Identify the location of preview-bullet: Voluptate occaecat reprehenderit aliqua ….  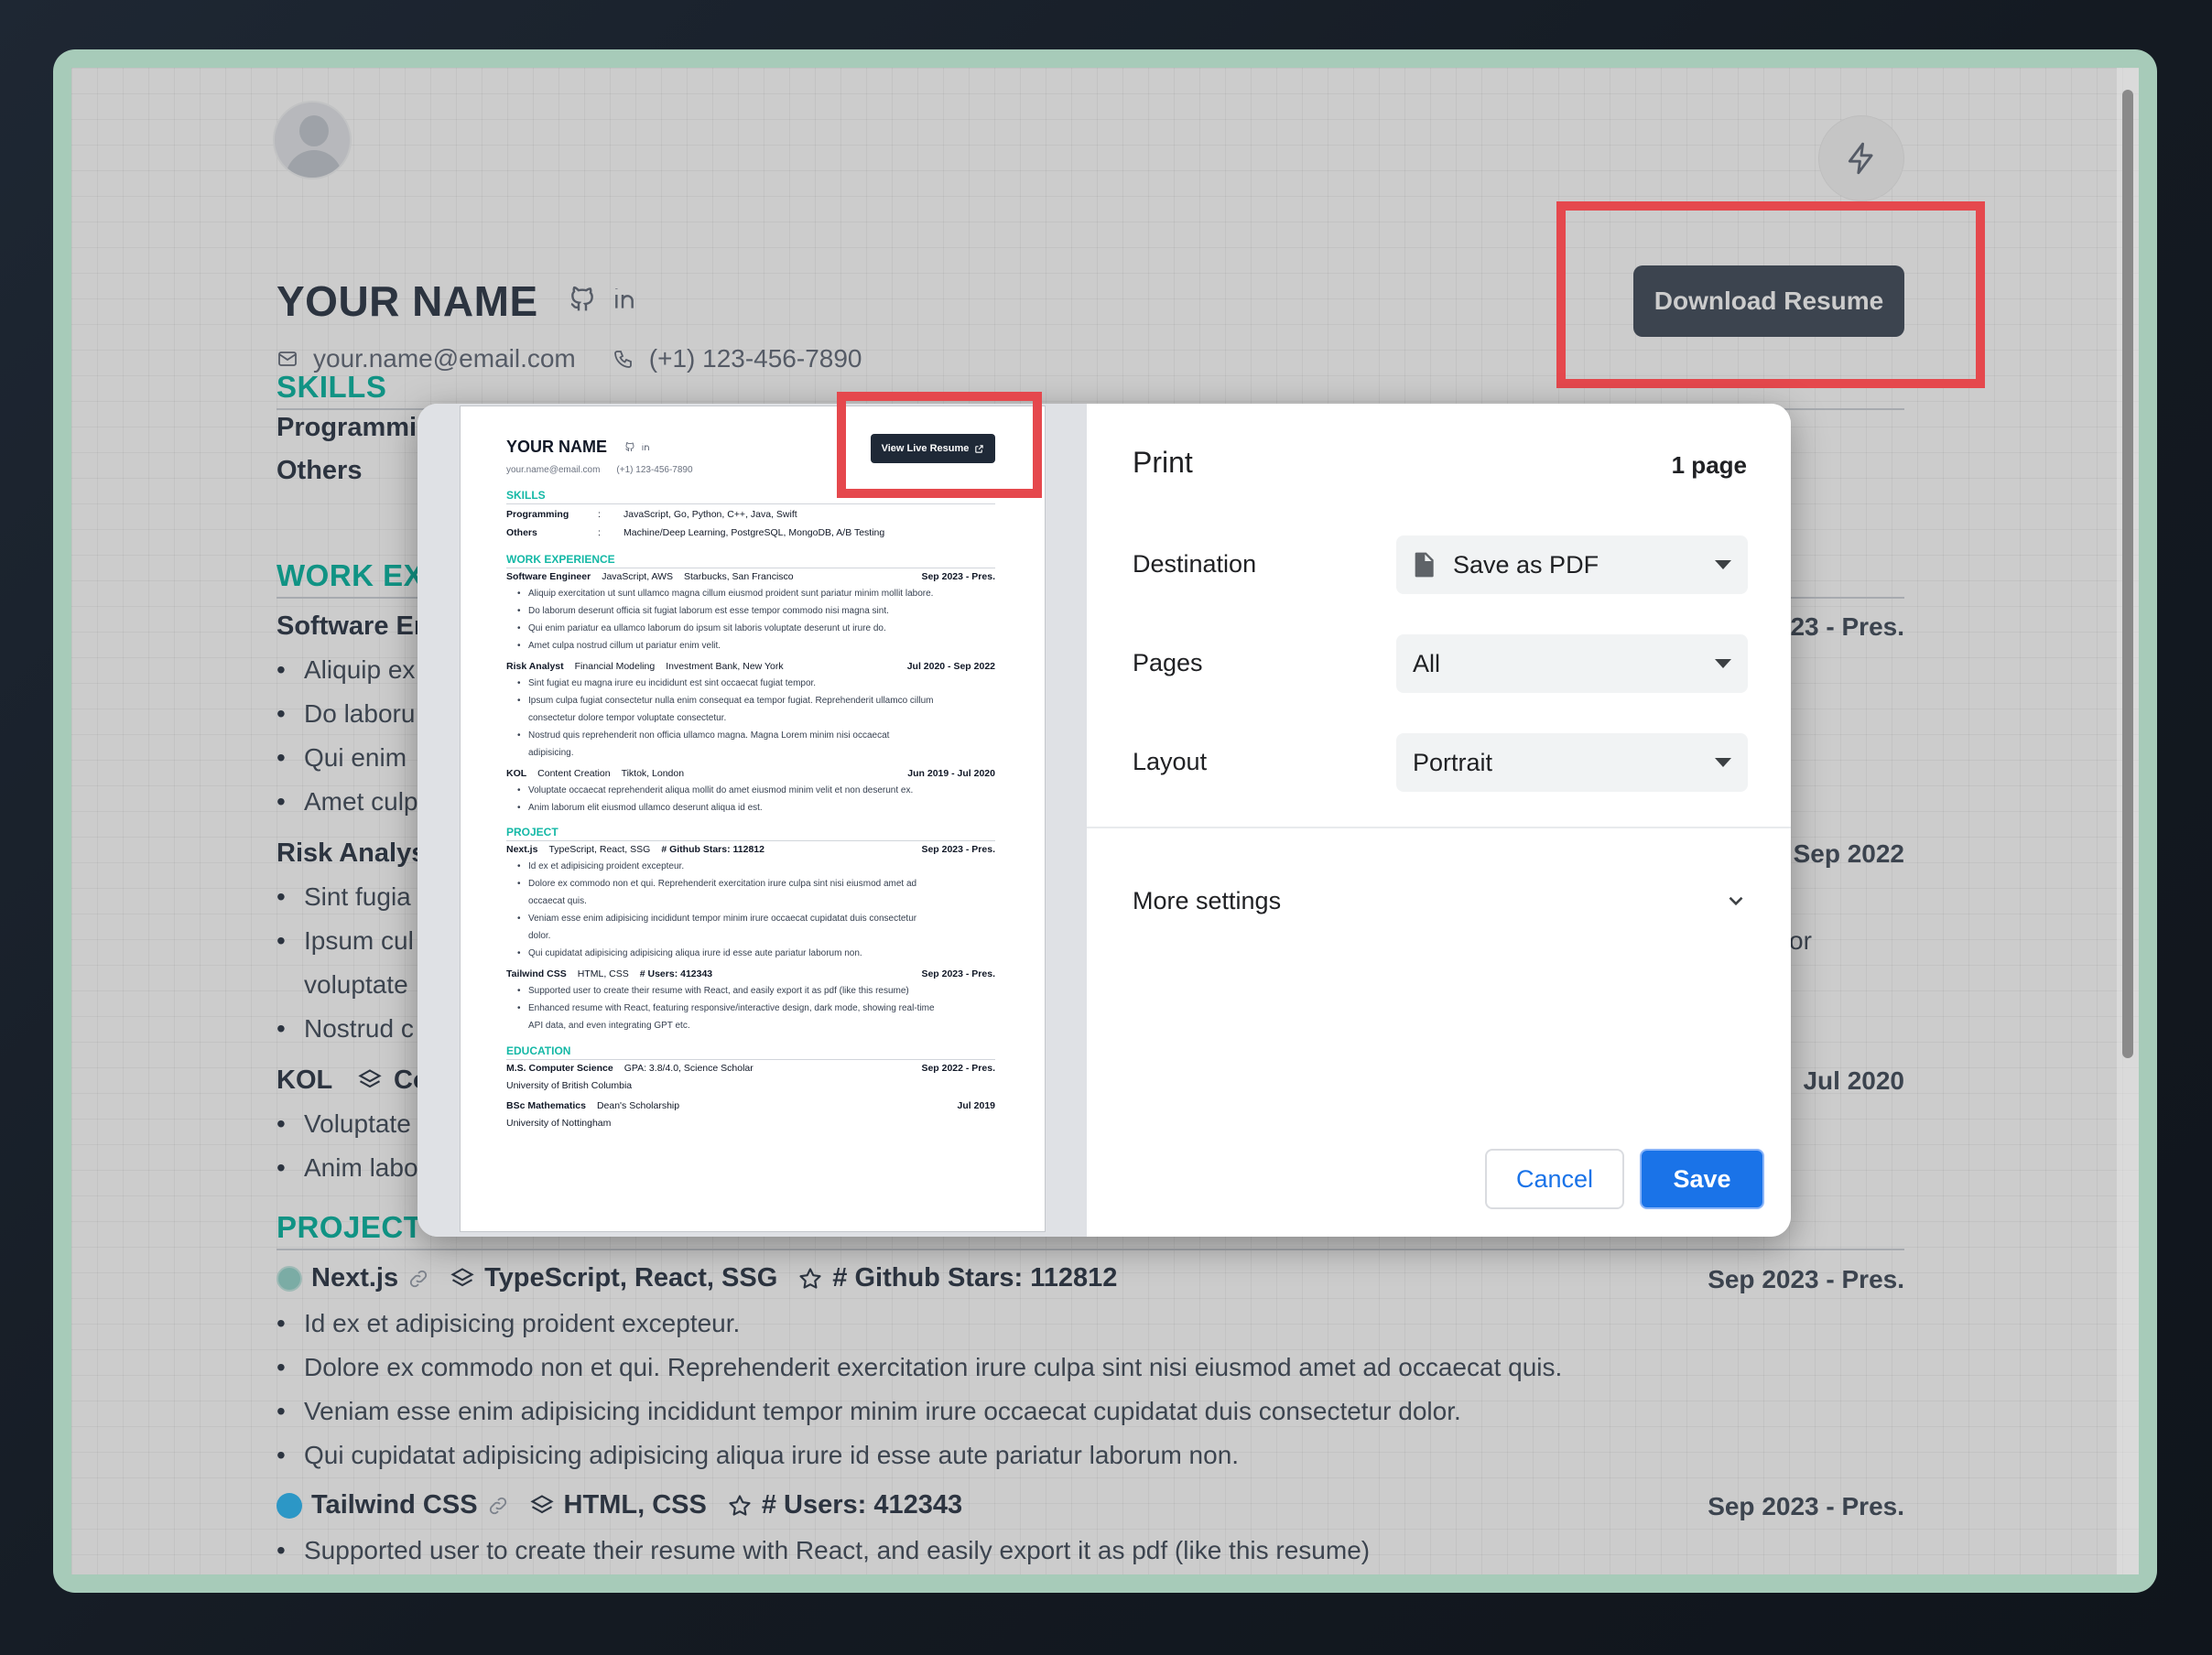
(715, 790).